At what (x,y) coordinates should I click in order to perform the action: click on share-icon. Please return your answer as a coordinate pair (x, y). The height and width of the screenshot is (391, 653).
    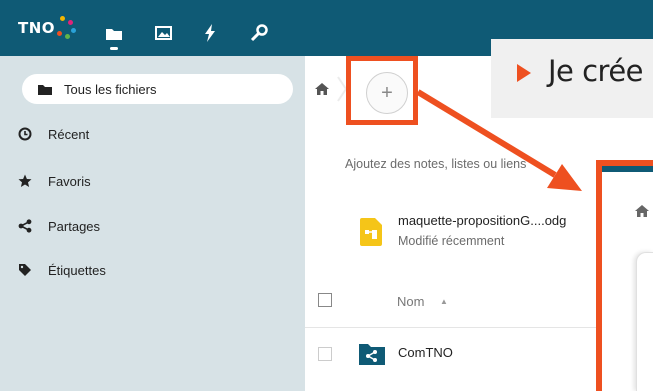
    Looking at the image, I should click on (25, 226).